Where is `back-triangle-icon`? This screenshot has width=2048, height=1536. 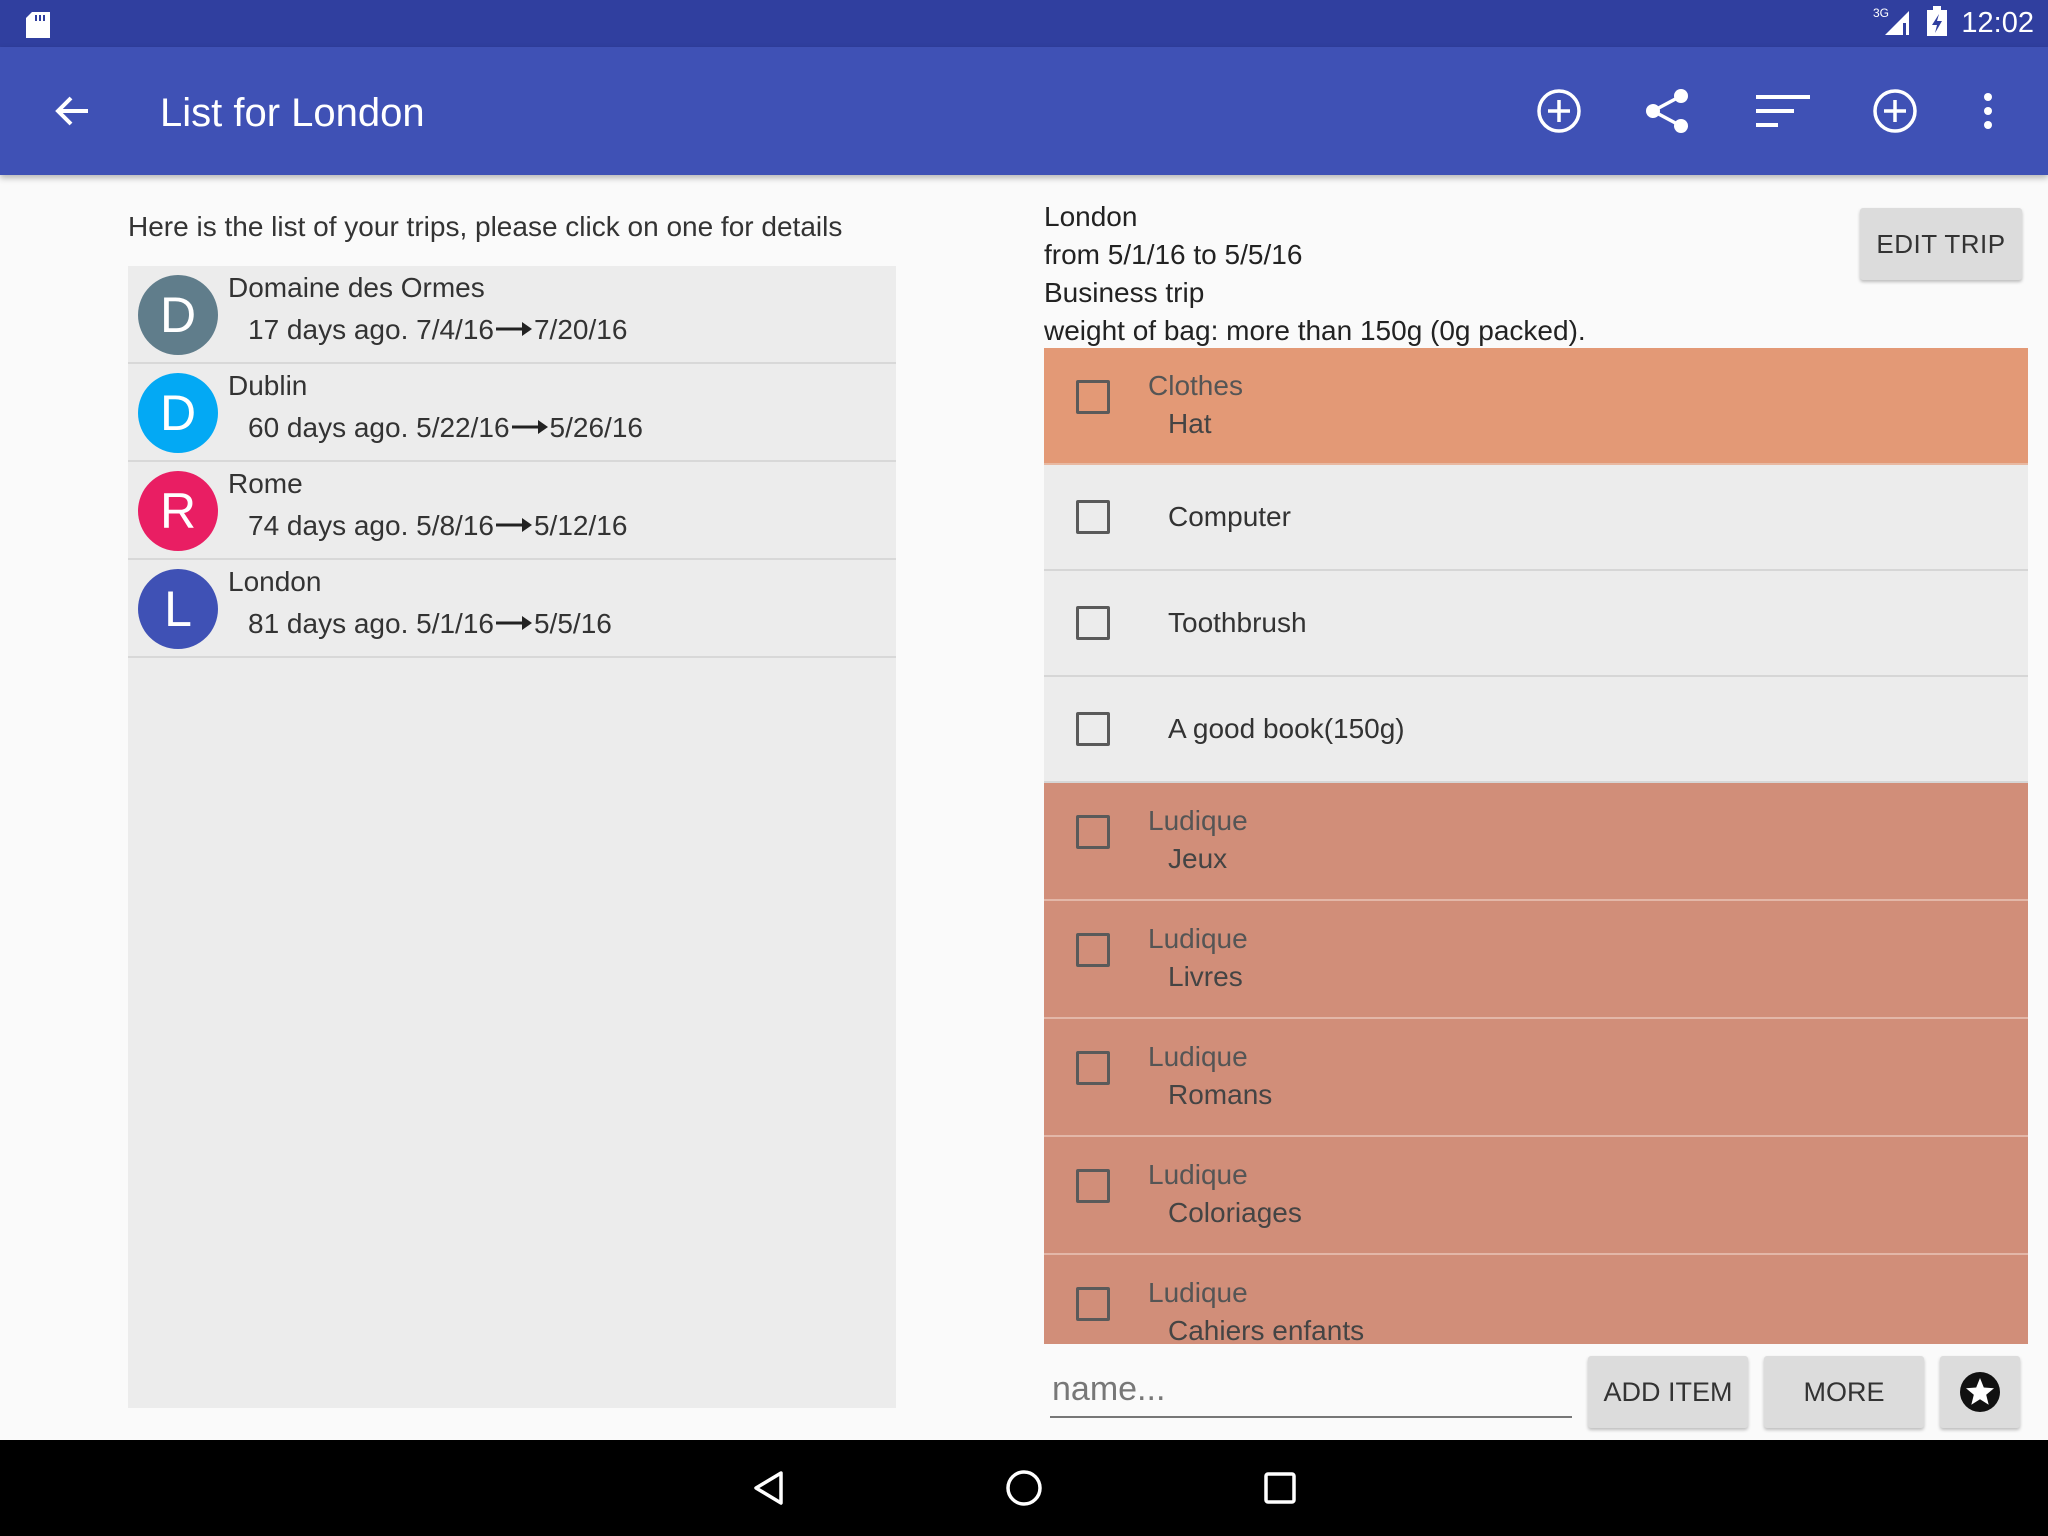 back-triangle-icon is located at coordinates (768, 1488).